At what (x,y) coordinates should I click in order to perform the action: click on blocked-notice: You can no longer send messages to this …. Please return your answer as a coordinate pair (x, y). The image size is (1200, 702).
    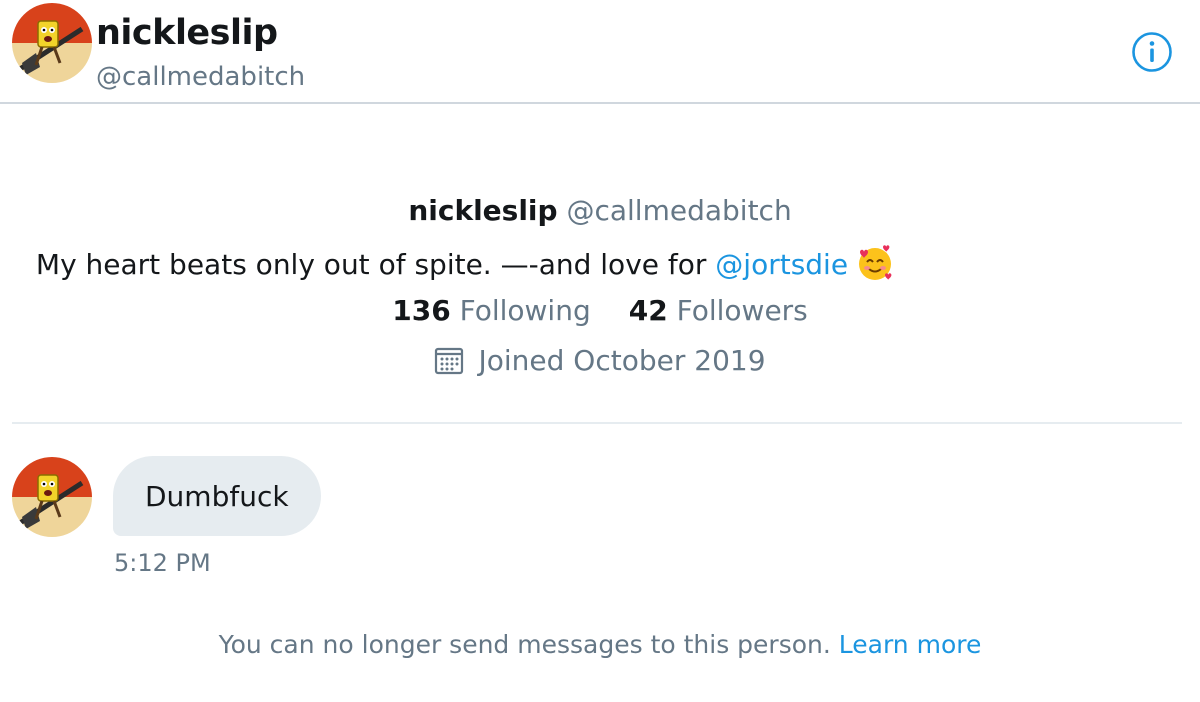
    Looking at the image, I should click on (600, 644).